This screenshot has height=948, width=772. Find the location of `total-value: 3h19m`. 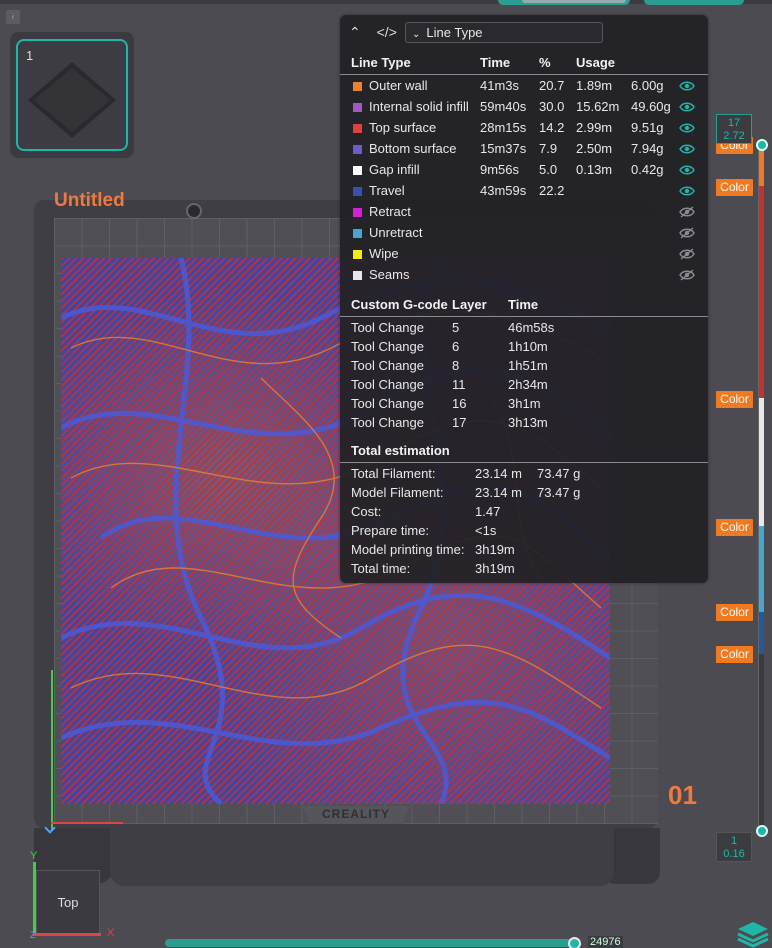

total-value: 3h19m is located at coordinates (495, 549).